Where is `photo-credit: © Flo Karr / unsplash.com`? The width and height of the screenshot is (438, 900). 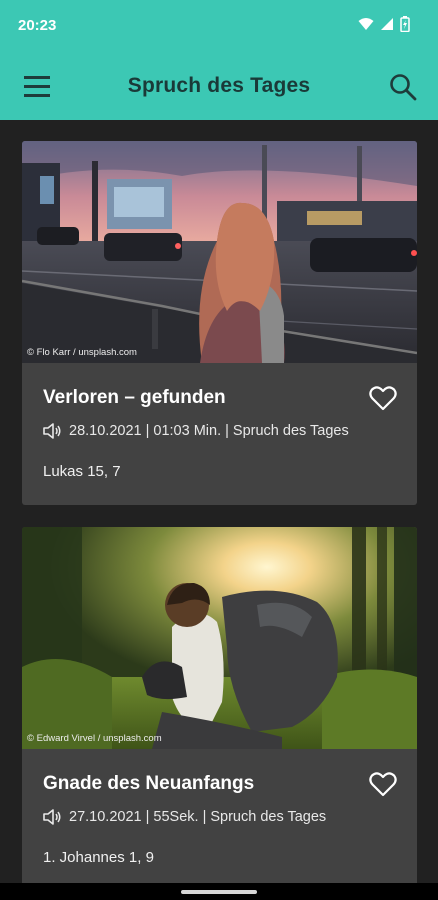 photo-credit: © Flo Karr / unsplash.com is located at coordinates (82, 352).